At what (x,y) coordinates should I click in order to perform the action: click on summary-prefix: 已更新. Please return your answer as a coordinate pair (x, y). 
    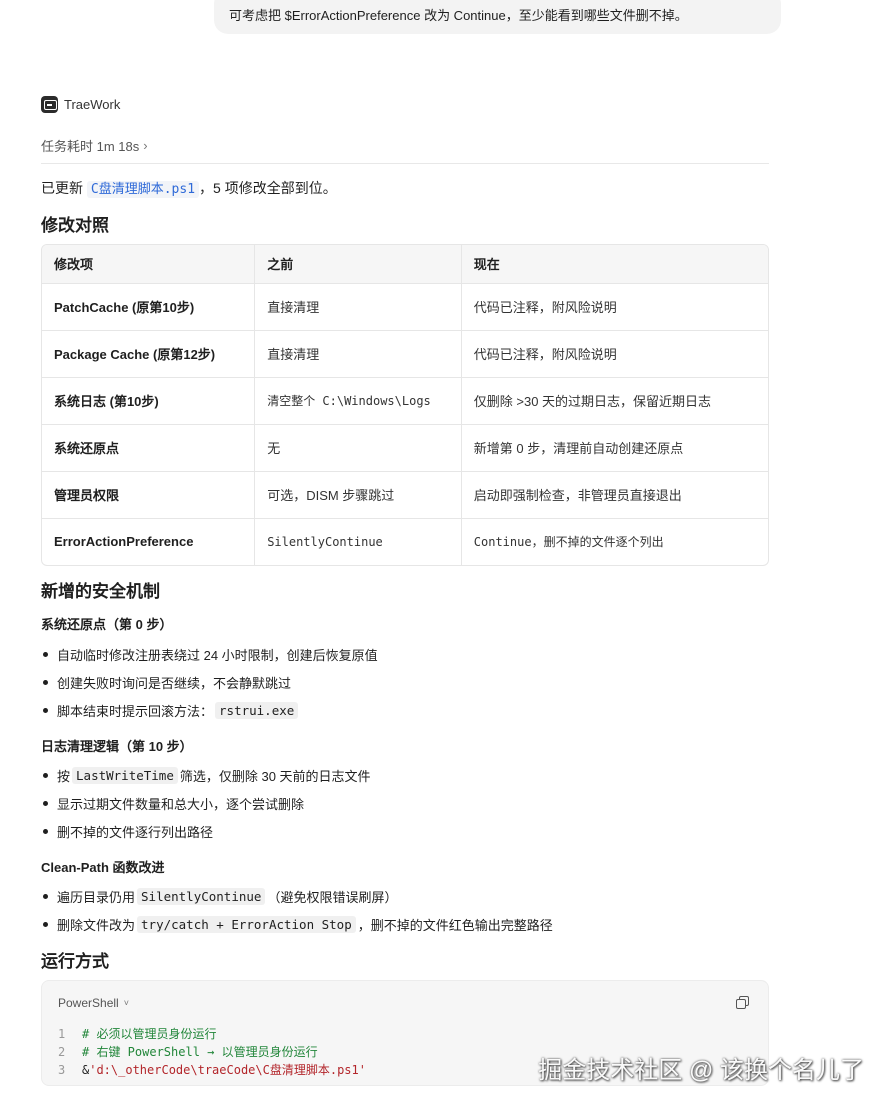
    Looking at the image, I should click on (64, 188).